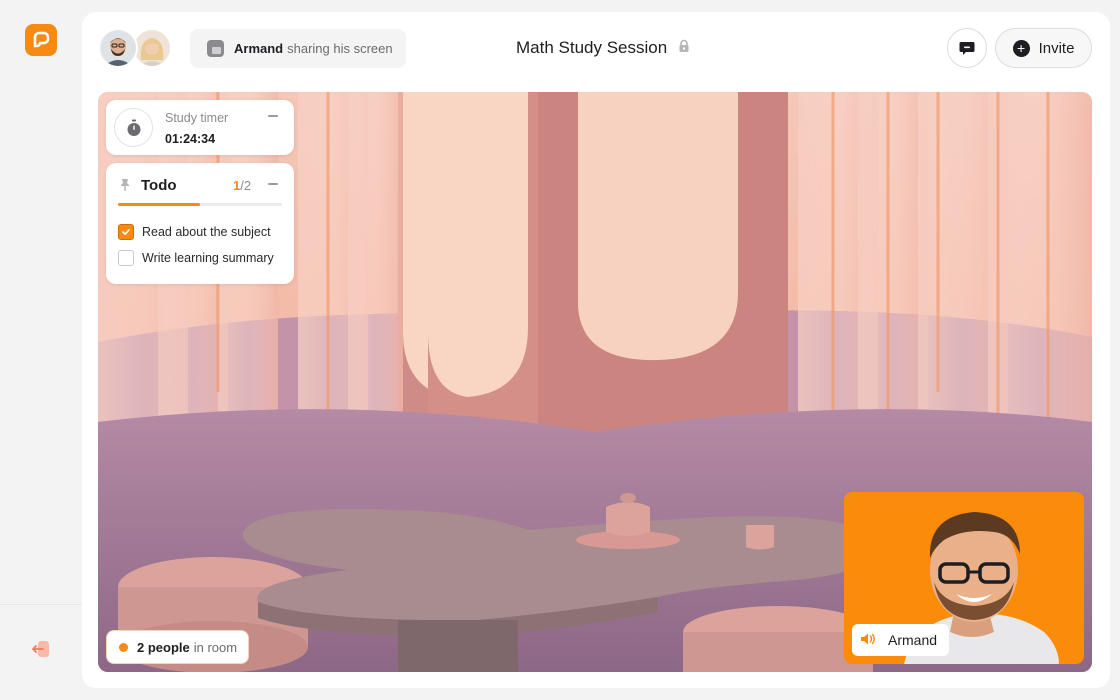  I want to click on timer-value: 01:24:34, so click(190, 139).